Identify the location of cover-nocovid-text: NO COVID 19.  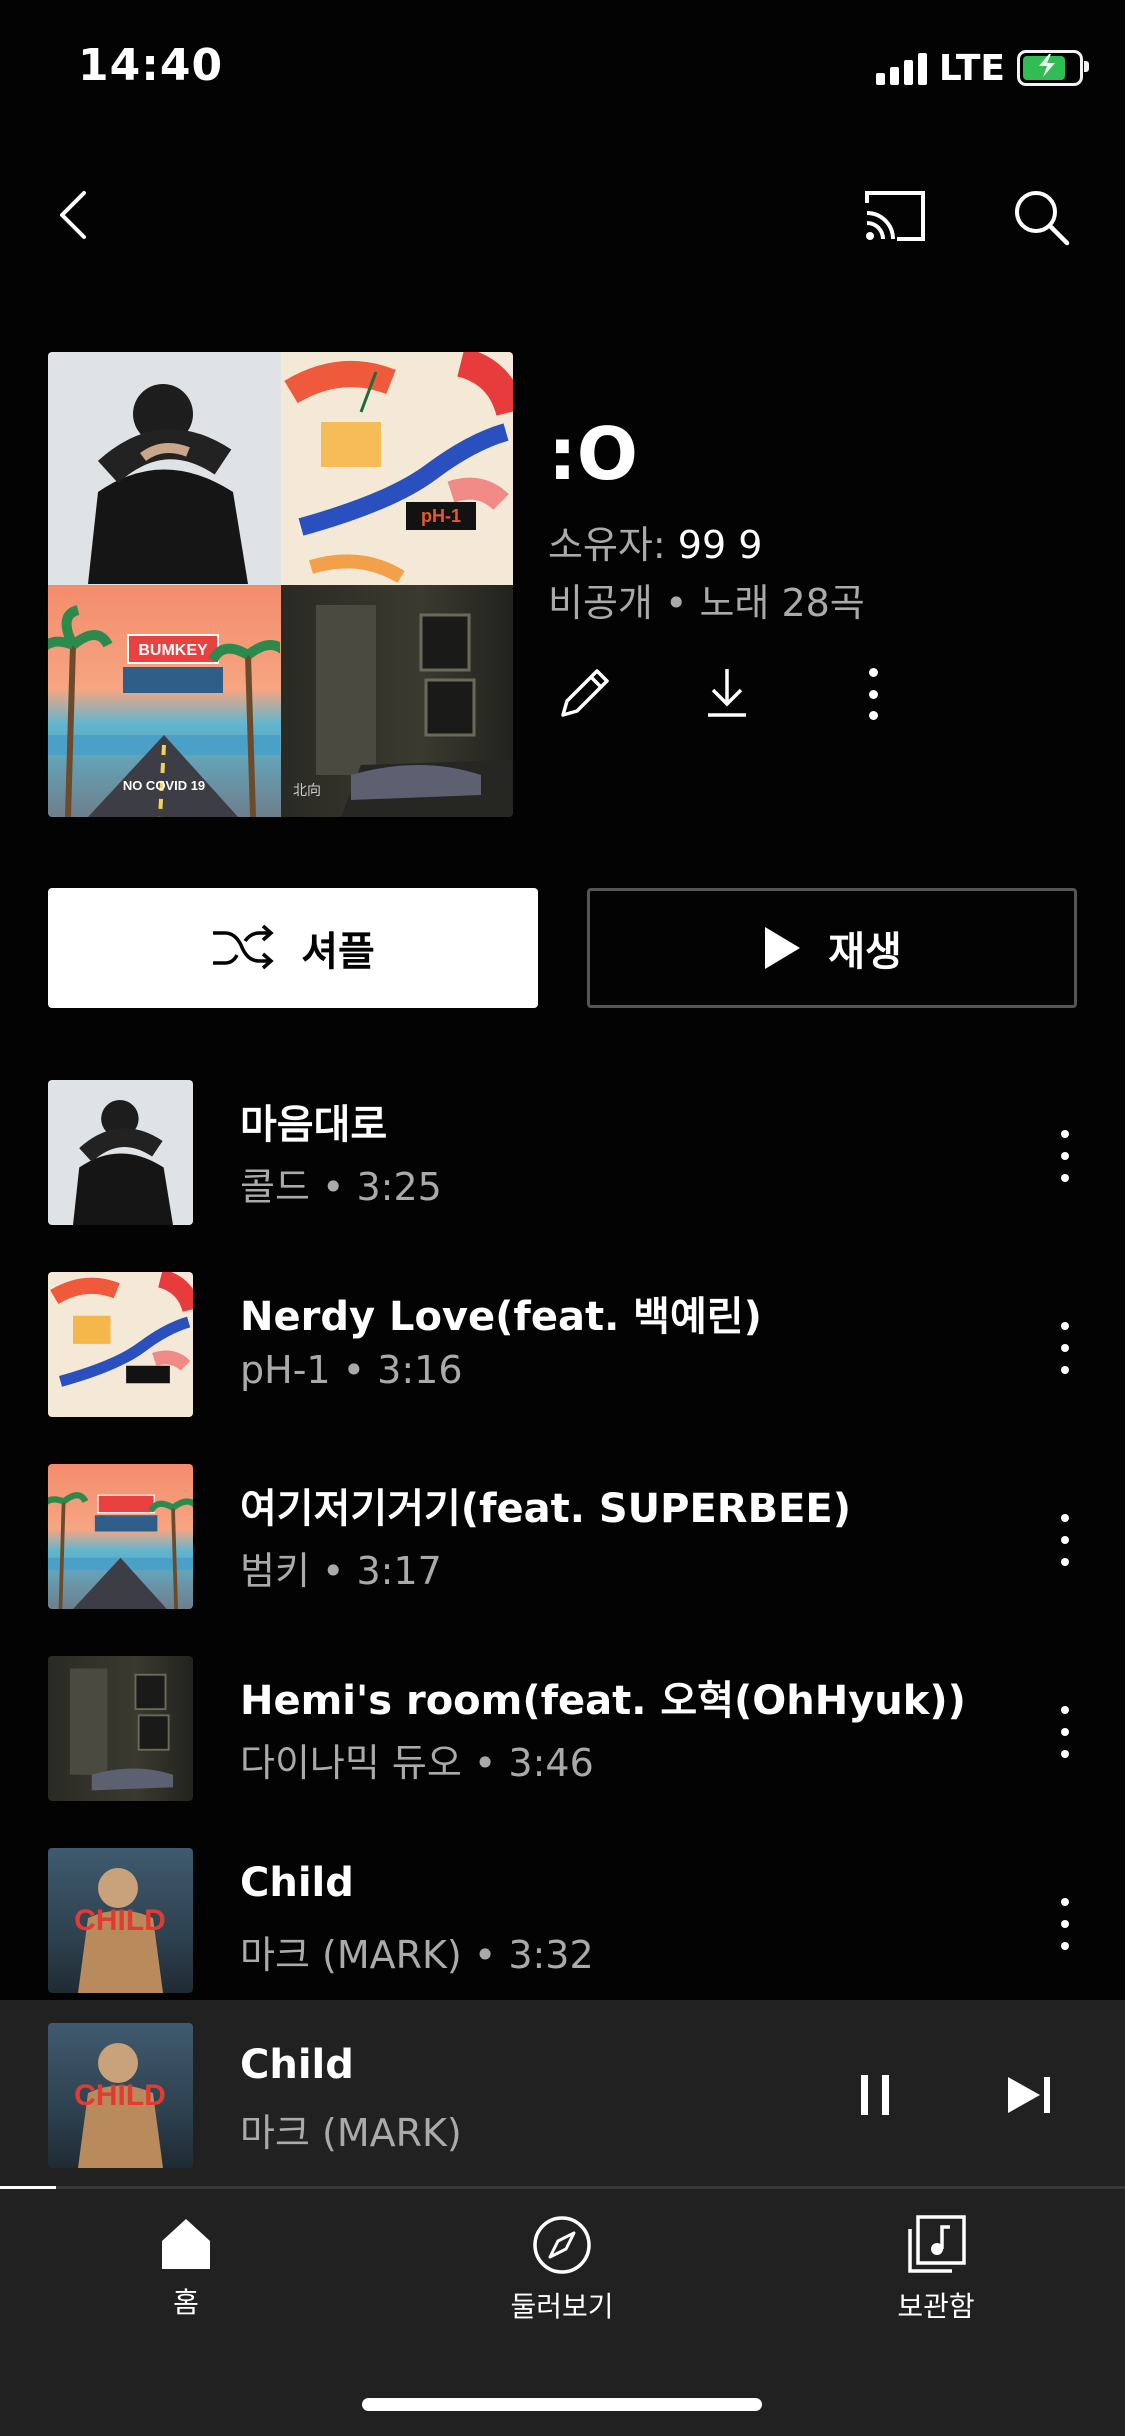
(164, 785).